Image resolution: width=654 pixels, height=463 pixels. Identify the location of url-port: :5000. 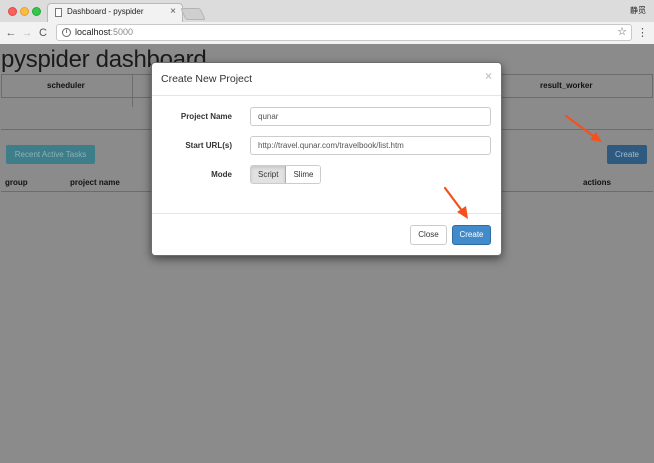
(122, 32).